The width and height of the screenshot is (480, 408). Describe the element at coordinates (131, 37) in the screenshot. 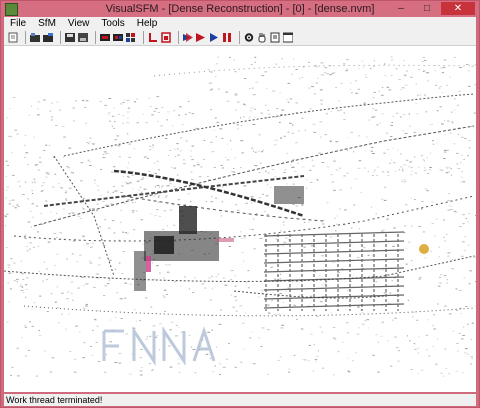

I see `image-grid-icon` at that location.